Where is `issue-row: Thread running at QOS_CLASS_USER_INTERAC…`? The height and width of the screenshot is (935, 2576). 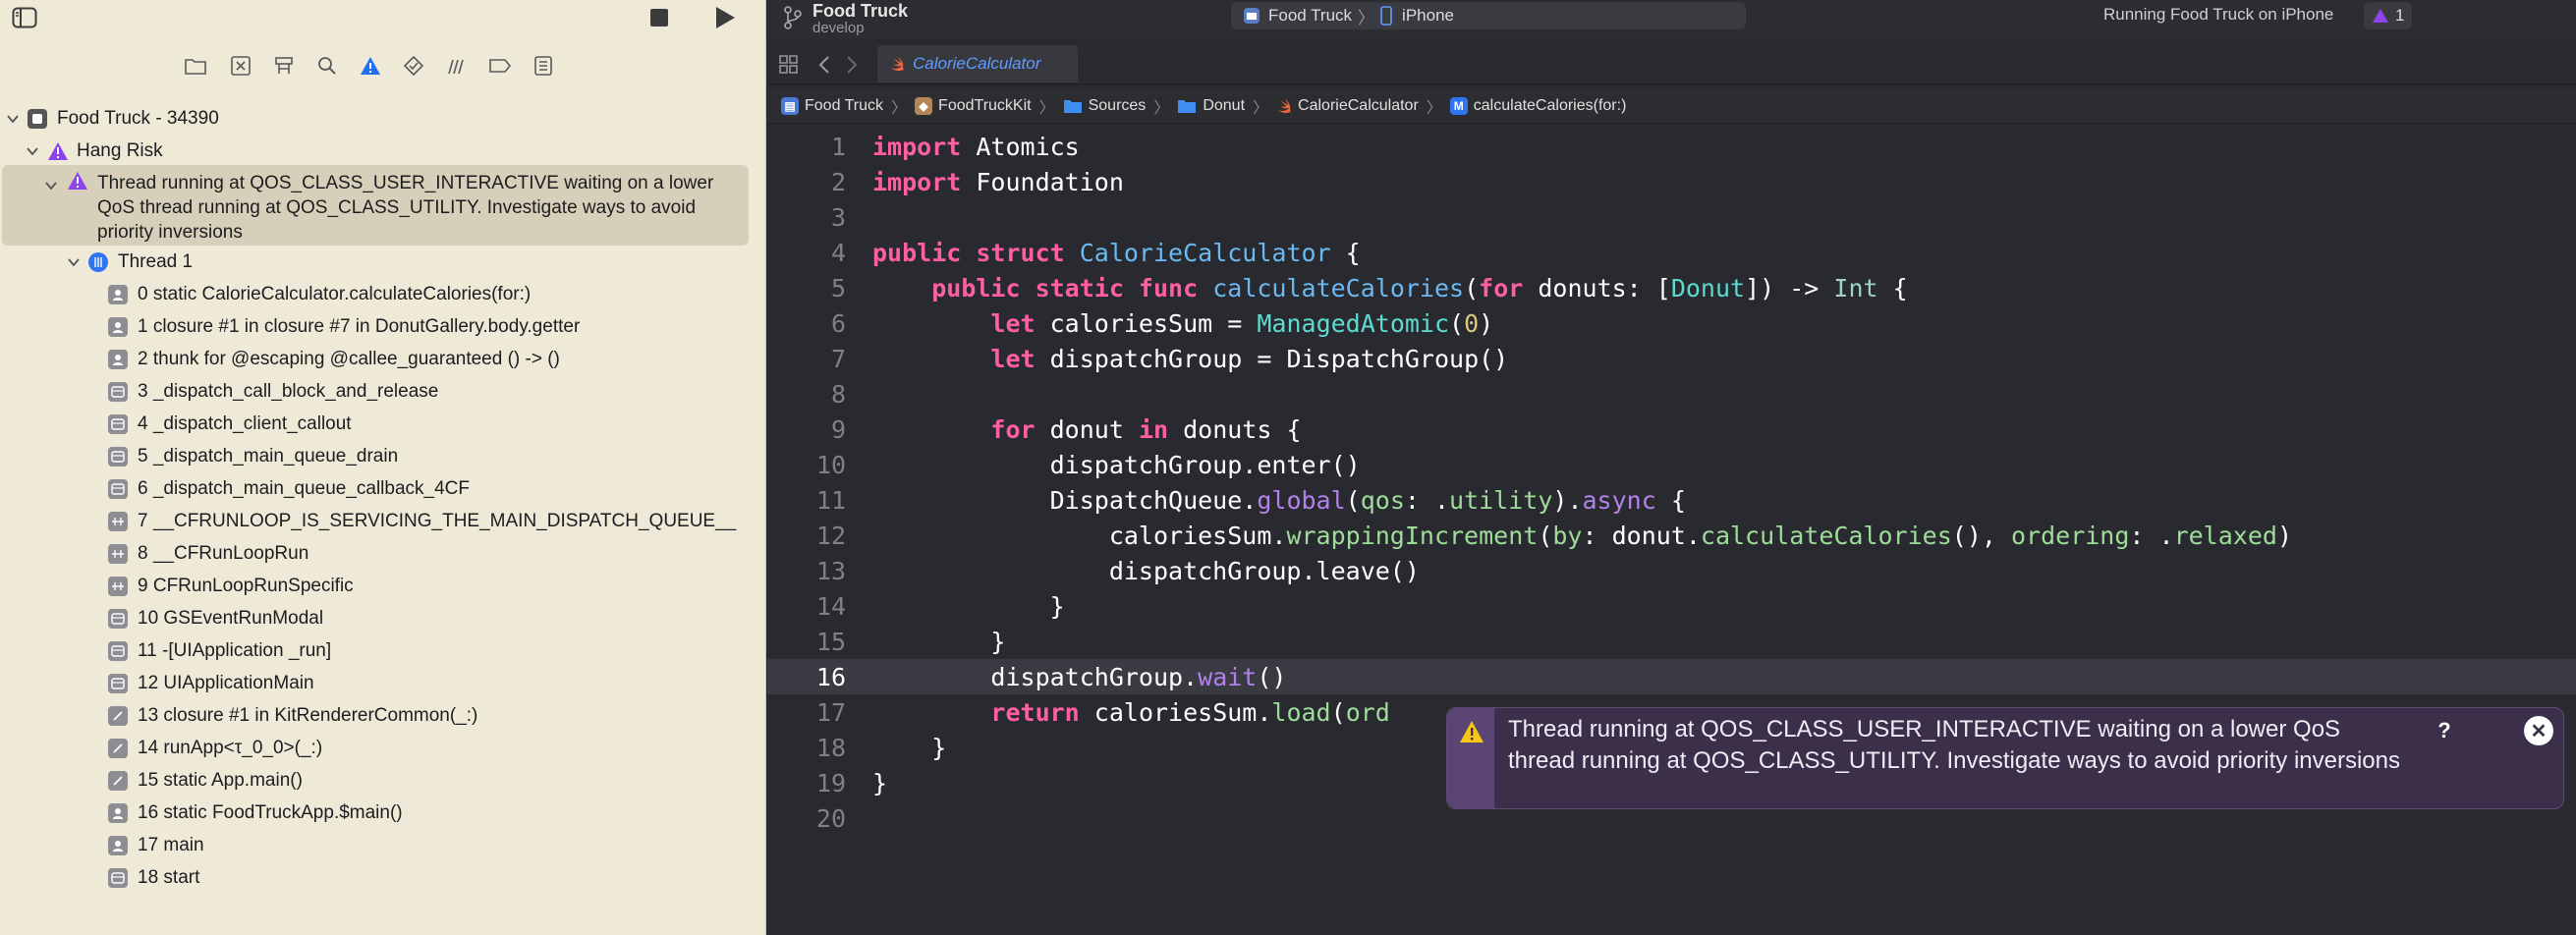
issue-row: Thread running at QOS_CLASS_USER_INTERAC… is located at coordinates (375, 205).